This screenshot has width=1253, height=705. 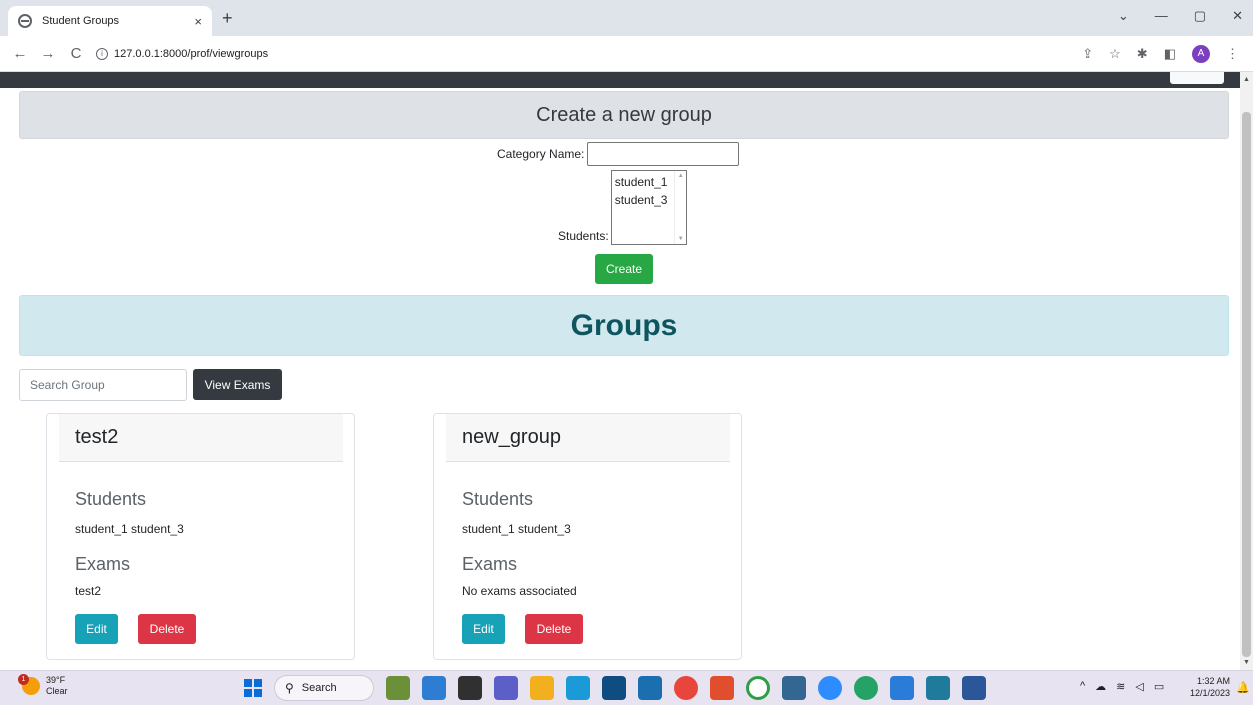 What do you see at coordinates (57, 691) in the screenshot?
I see `weather-desc: Clear` at bounding box center [57, 691].